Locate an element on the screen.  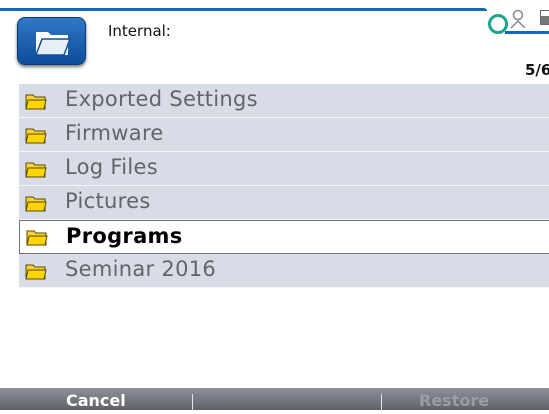
header-accent-line is located at coordinates (243, 9).